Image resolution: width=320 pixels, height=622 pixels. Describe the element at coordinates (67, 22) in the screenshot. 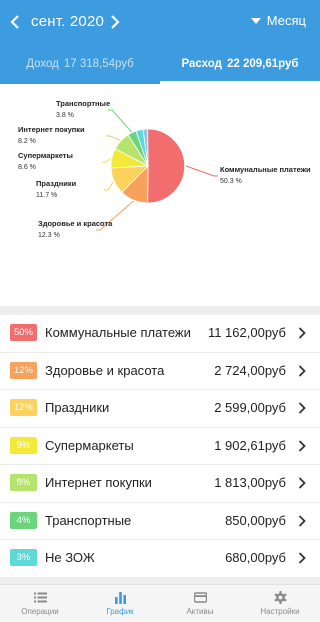

I see `month-label: сент. 2020` at that location.